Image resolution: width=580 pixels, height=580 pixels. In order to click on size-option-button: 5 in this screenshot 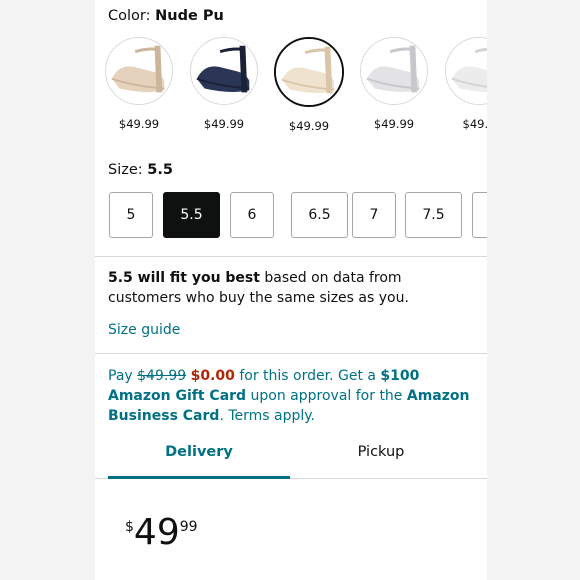, I will do `click(131, 215)`.